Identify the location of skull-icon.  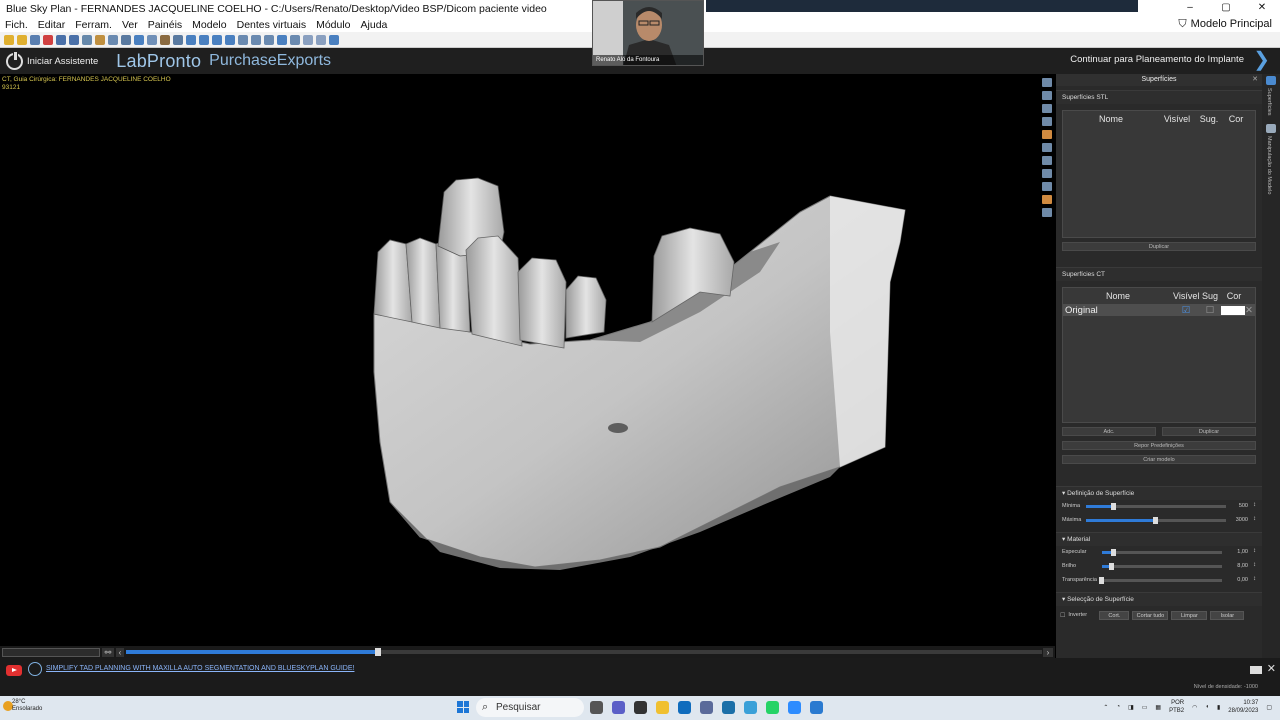
(1047, 108).